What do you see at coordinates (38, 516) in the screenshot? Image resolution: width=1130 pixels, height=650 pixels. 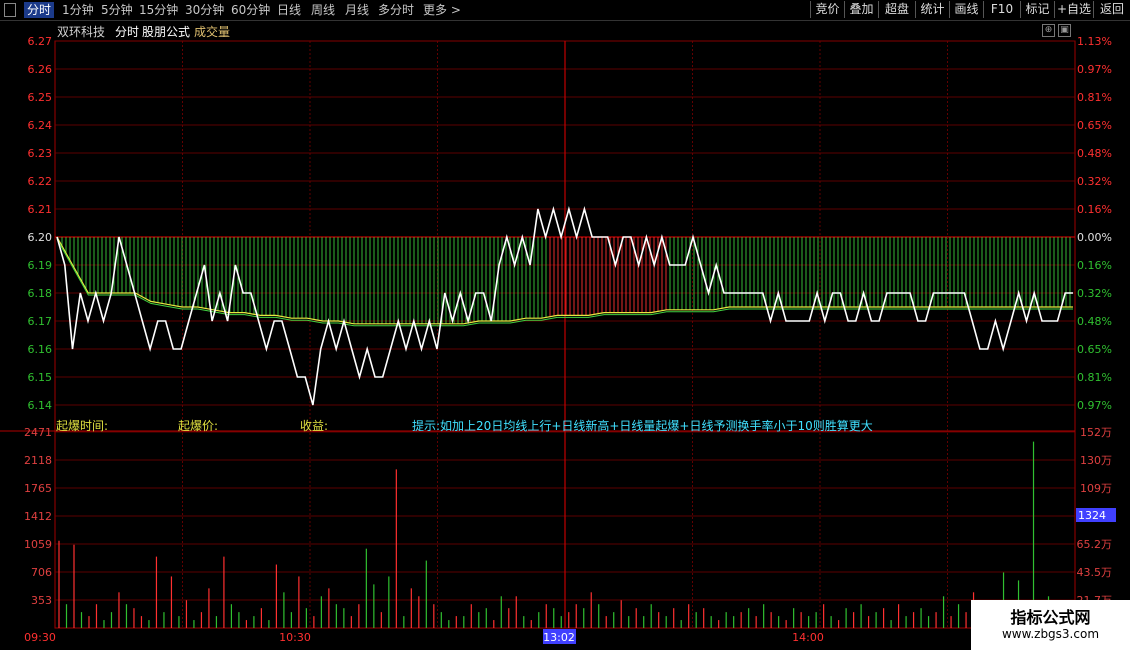 I see `volume-tick-label: 1412` at bounding box center [38, 516].